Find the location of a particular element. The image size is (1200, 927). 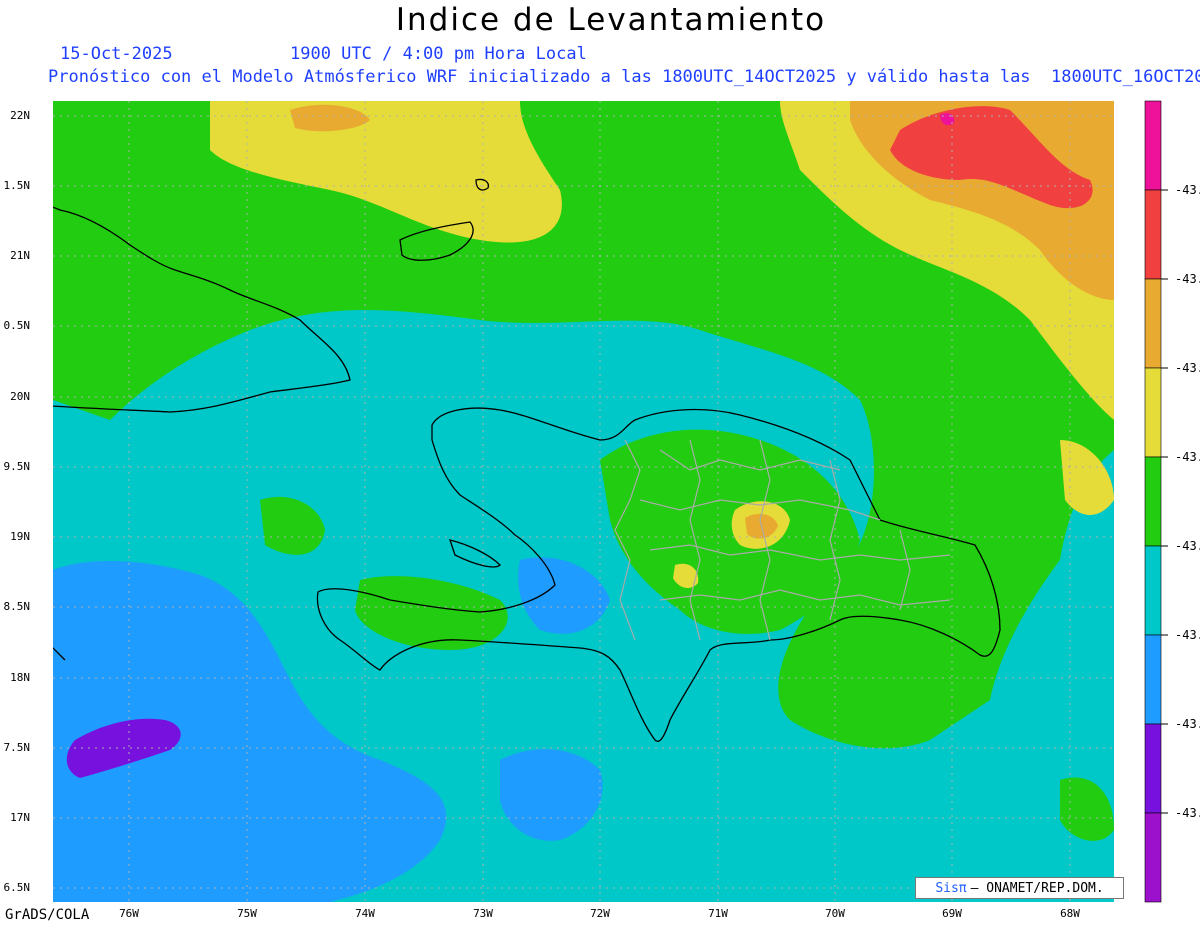

lat-tick: 17N is located at coordinates (20, 817).